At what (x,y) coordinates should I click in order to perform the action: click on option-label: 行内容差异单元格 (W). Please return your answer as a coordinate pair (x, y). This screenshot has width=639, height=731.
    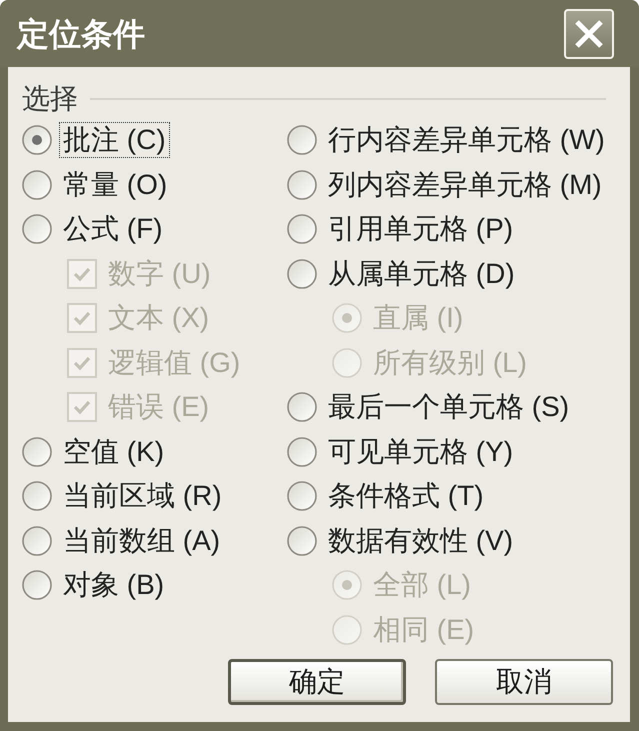
    Looking at the image, I should click on (466, 140).